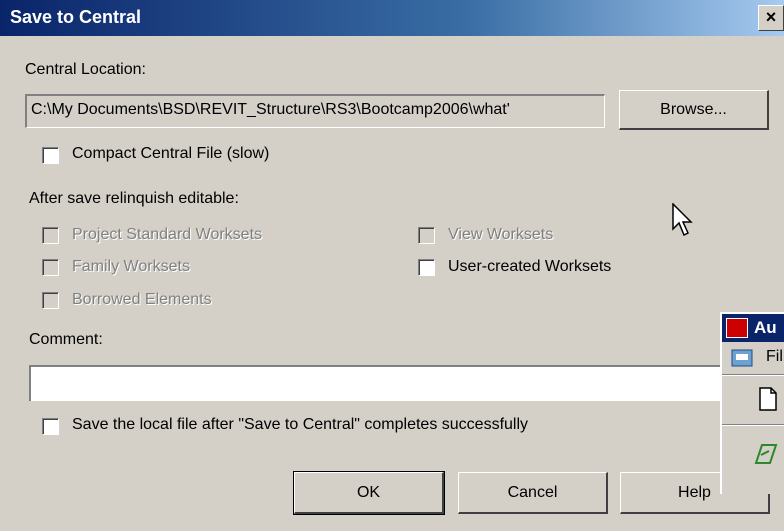  What do you see at coordinates (50, 155) in the screenshot?
I see `compact-central-checkbox` at bounding box center [50, 155].